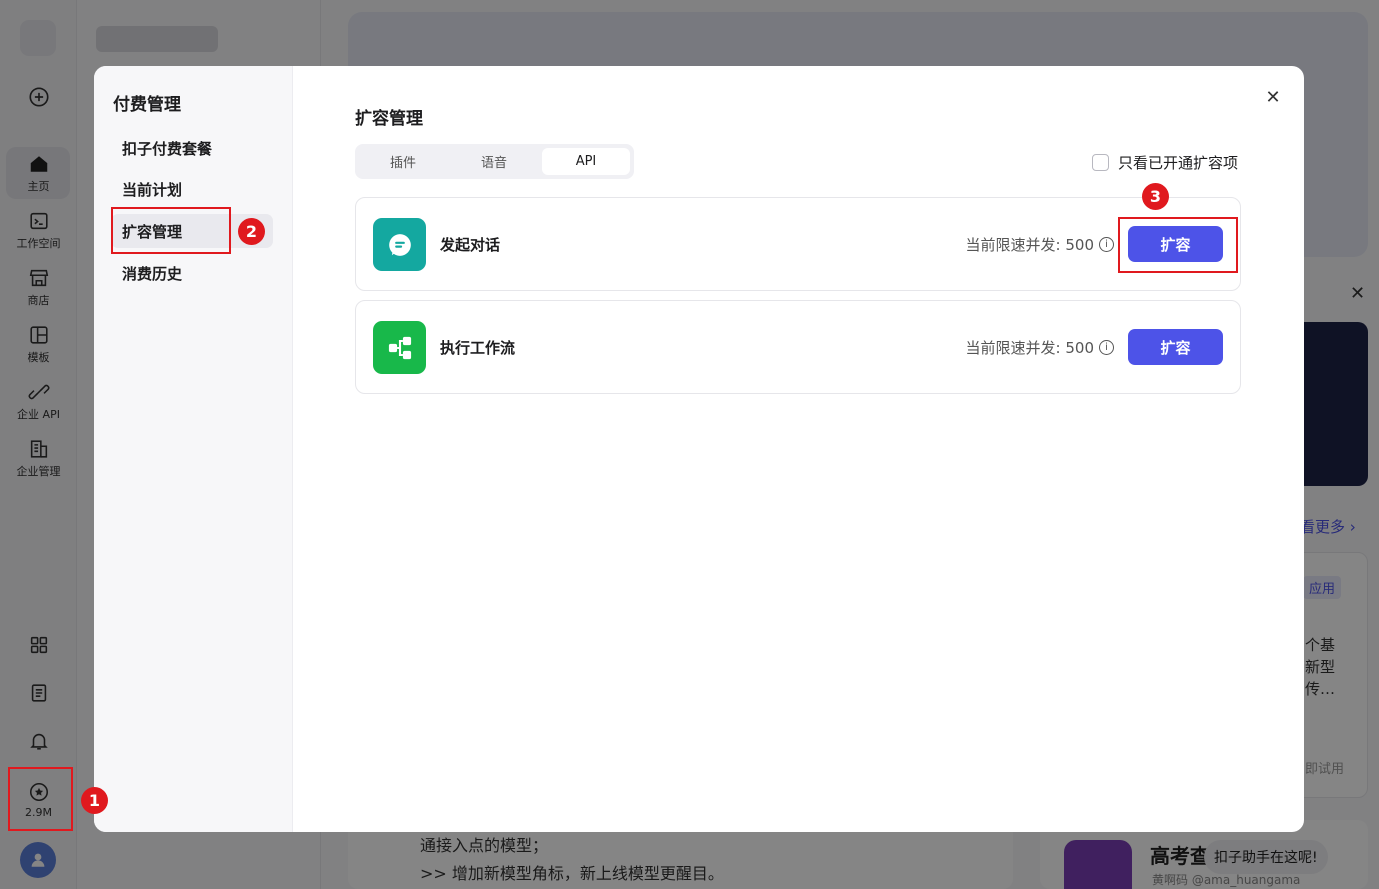  What do you see at coordinates (798, 347) in the screenshot?
I see `capacity-row: 执行工作流 当前限速并发: 500 i 扩容` at bounding box center [798, 347].